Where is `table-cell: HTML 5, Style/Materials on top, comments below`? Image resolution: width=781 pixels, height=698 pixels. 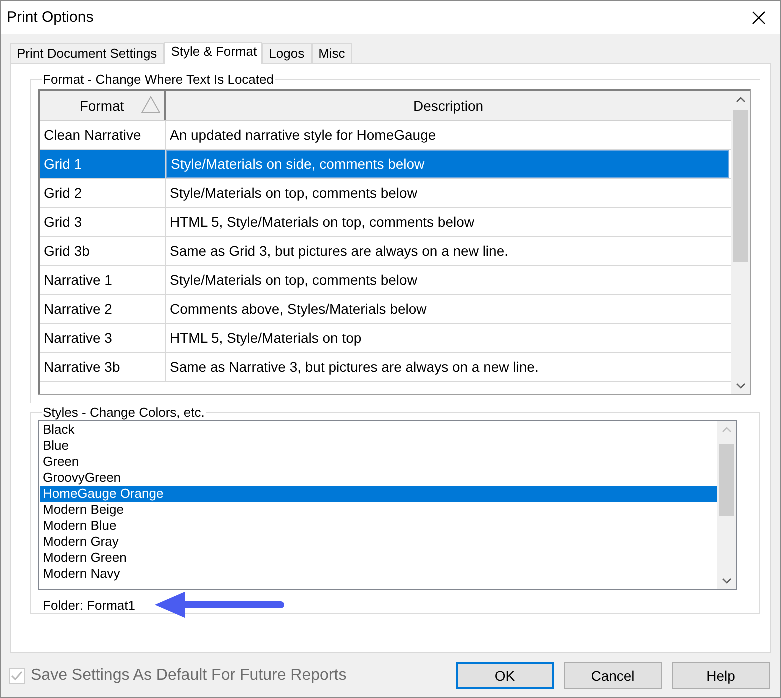
table-cell: HTML 5, Style/Materials on top, comments below is located at coordinates (448, 222).